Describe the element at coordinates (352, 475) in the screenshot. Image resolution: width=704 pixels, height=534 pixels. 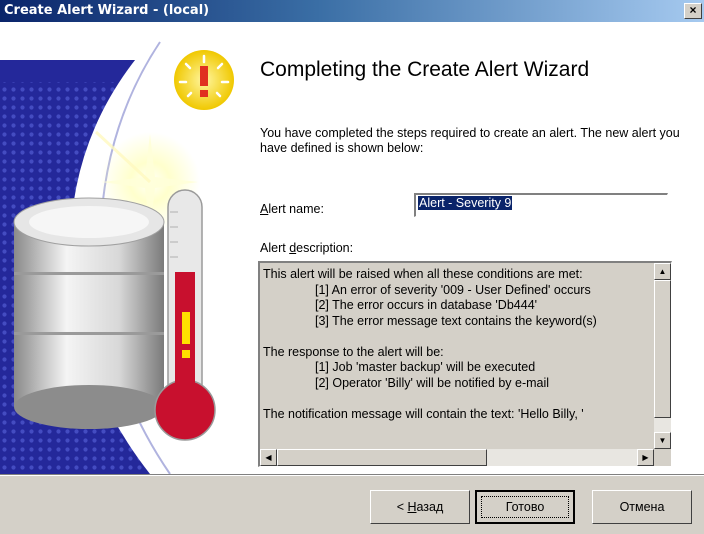
I see `button-separator` at that location.